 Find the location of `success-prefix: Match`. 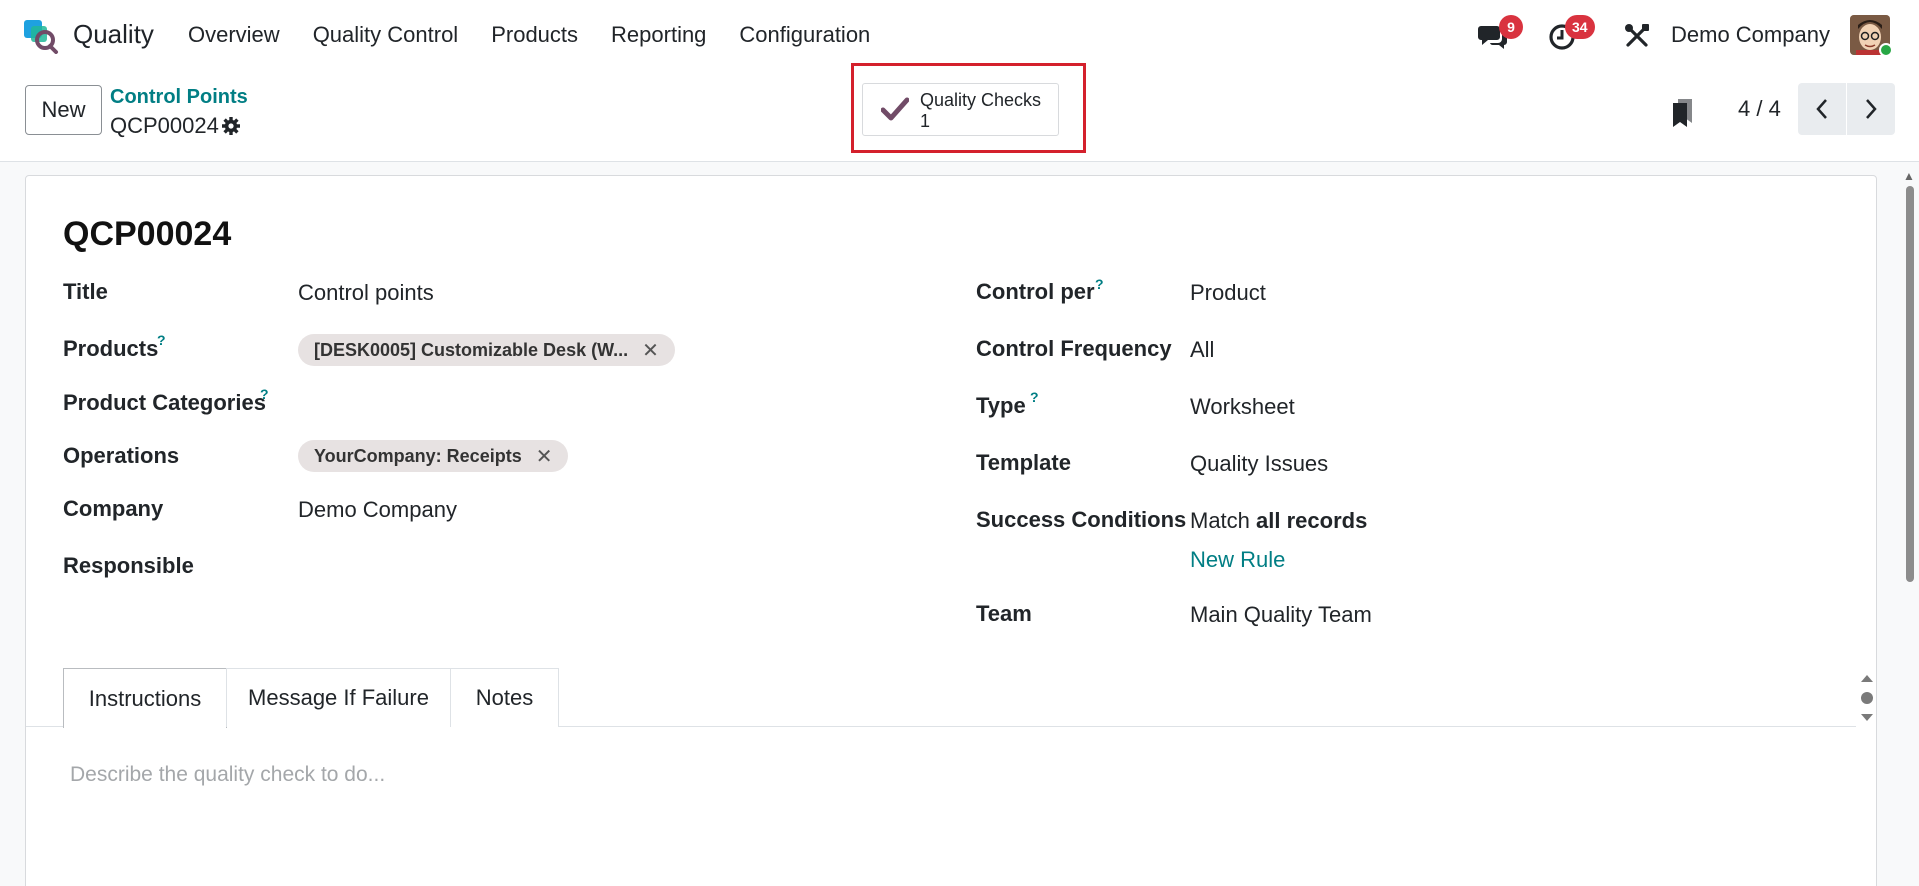

success-prefix: Match is located at coordinates (1220, 520).